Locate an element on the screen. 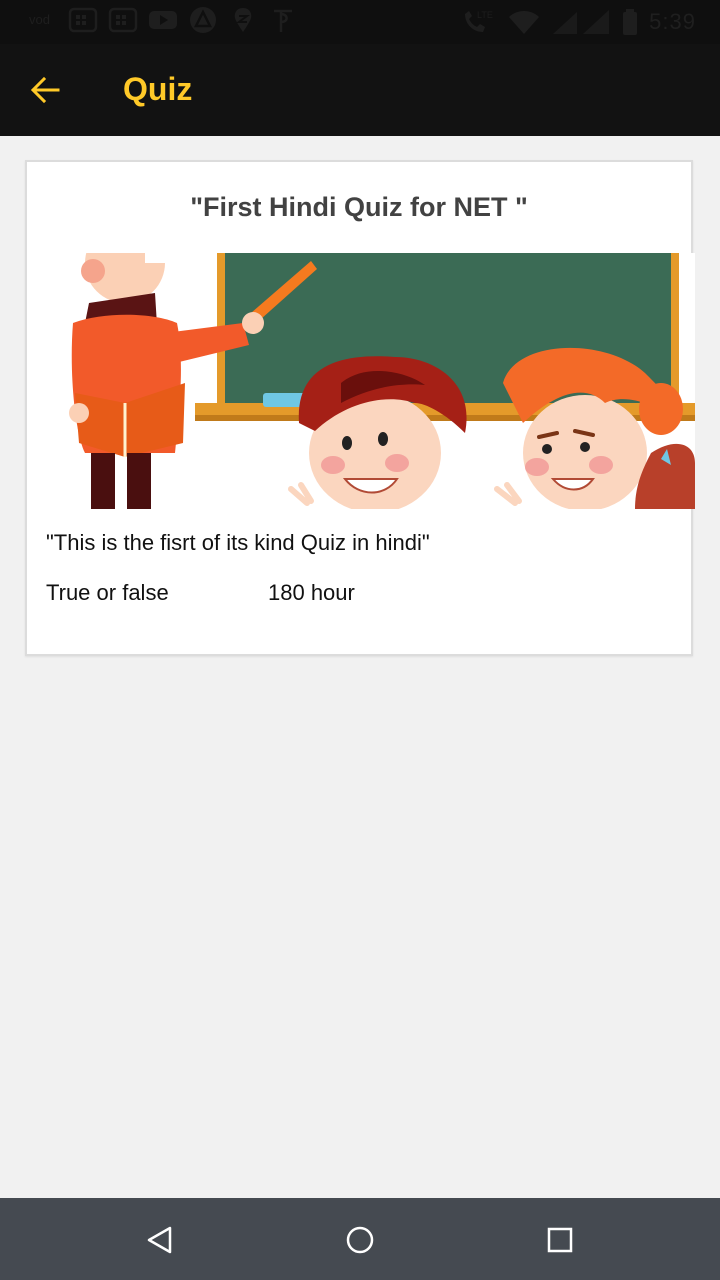 The height and width of the screenshot is (1280, 720). quiz-duration: 180 hour is located at coordinates (311, 592).